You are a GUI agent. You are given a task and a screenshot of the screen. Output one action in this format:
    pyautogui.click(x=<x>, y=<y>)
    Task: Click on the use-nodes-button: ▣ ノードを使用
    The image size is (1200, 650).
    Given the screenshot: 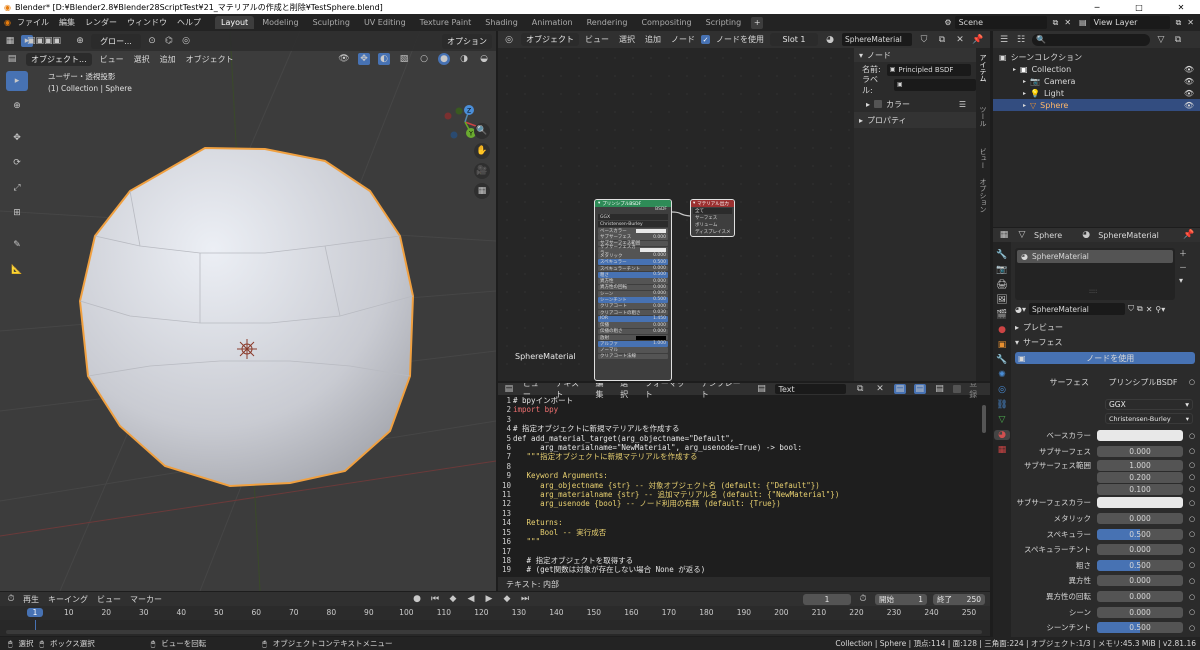 What is the action you would take?
    pyautogui.click(x=1105, y=358)
    